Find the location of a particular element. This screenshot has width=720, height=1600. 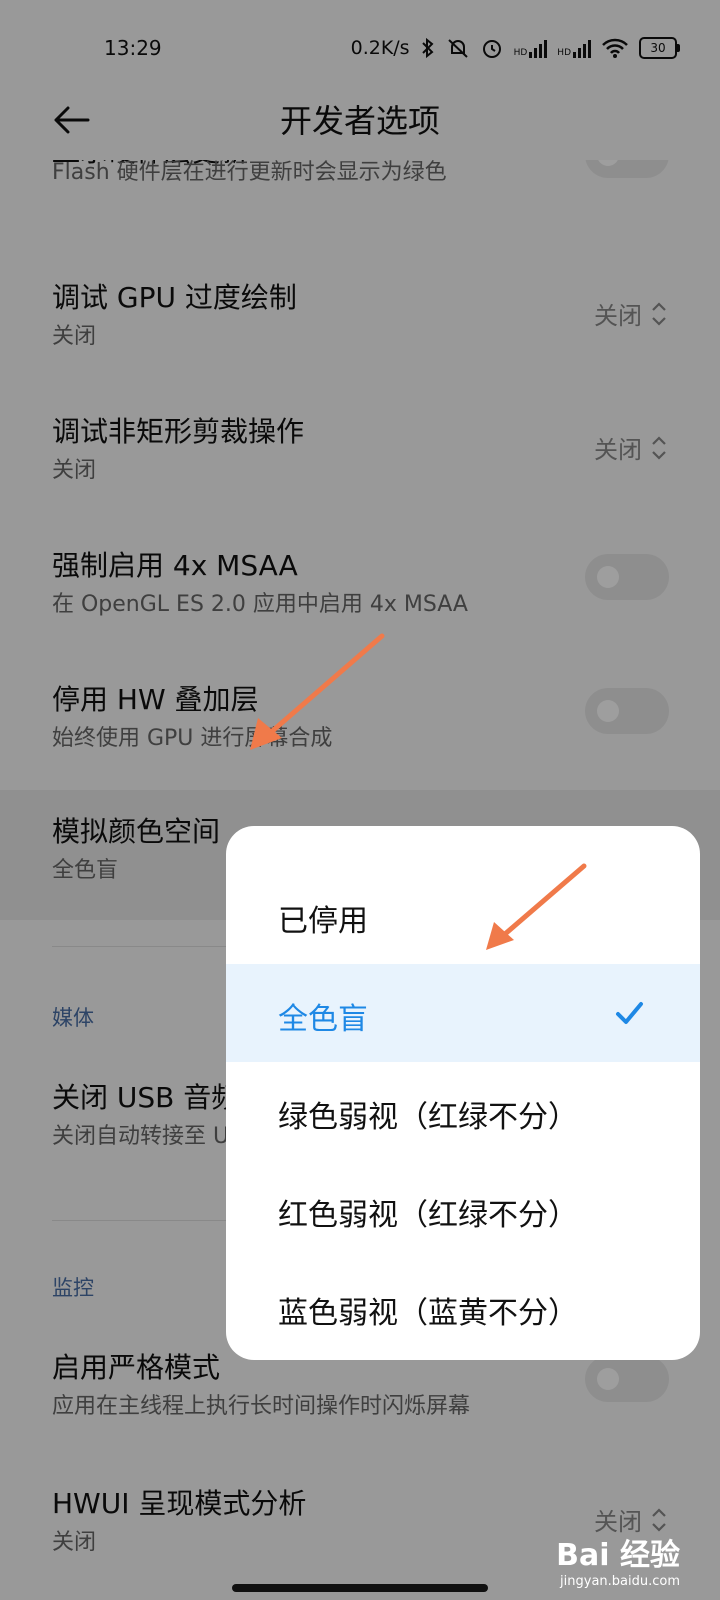

watermark-brand: Bai 经验 is located at coordinates (618, 1555).